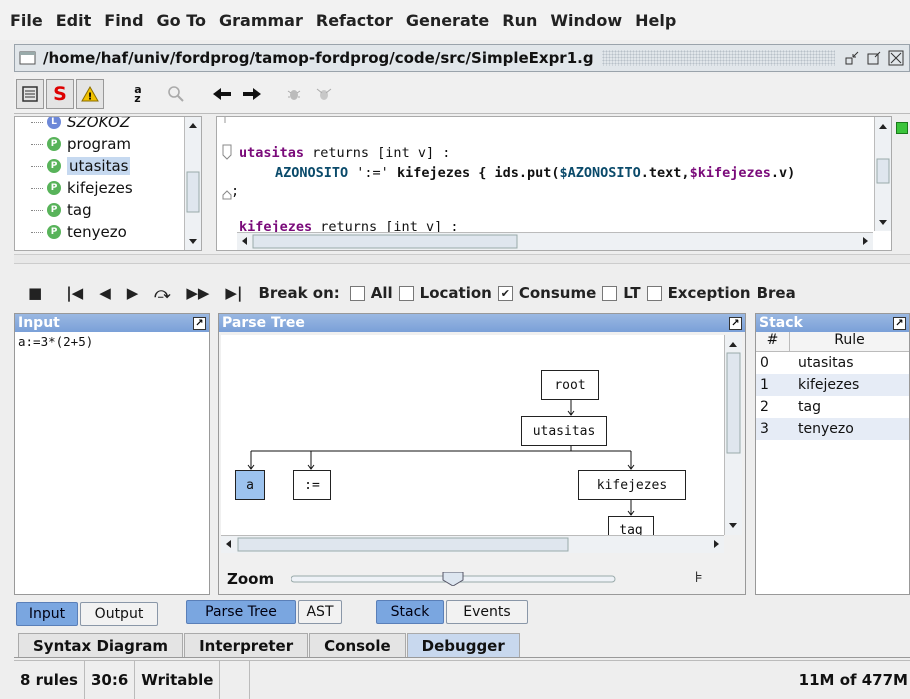  What do you see at coordinates (261, 20) in the screenshot?
I see `menu-grammar: Grammar` at bounding box center [261, 20].